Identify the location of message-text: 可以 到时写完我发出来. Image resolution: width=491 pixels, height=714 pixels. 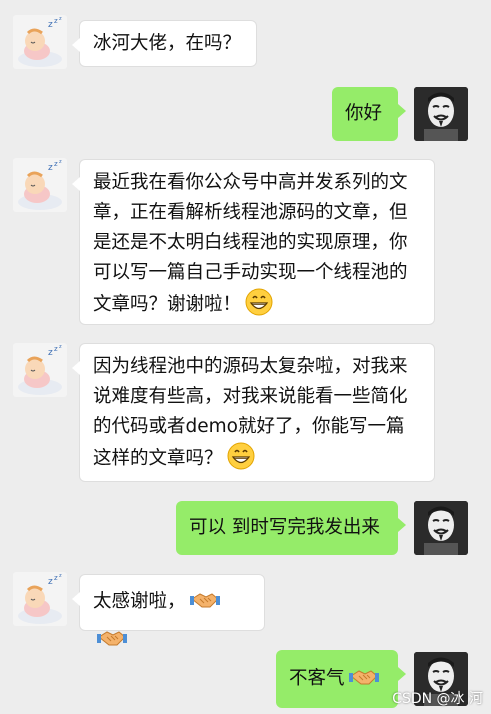
(284, 527).